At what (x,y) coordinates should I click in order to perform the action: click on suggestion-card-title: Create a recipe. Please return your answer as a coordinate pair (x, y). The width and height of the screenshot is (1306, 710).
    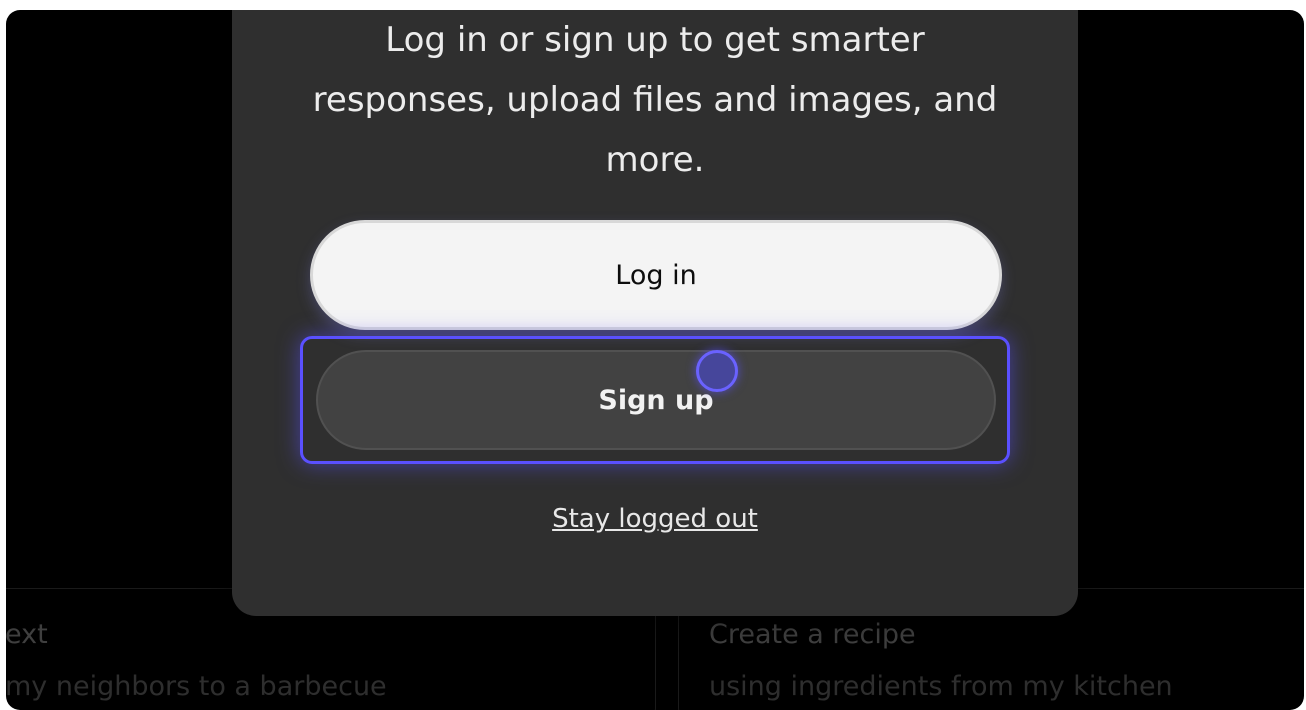
    Looking at the image, I should click on (812, 634).